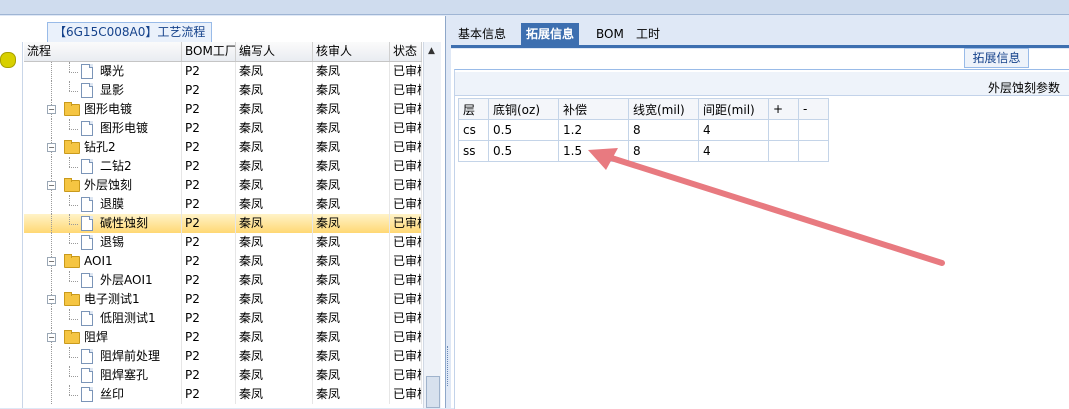  What do you see at coordinates (593, 151) in the screenshot?
I see `cell-compensation: 1.5` at bounding box center [593, 151].